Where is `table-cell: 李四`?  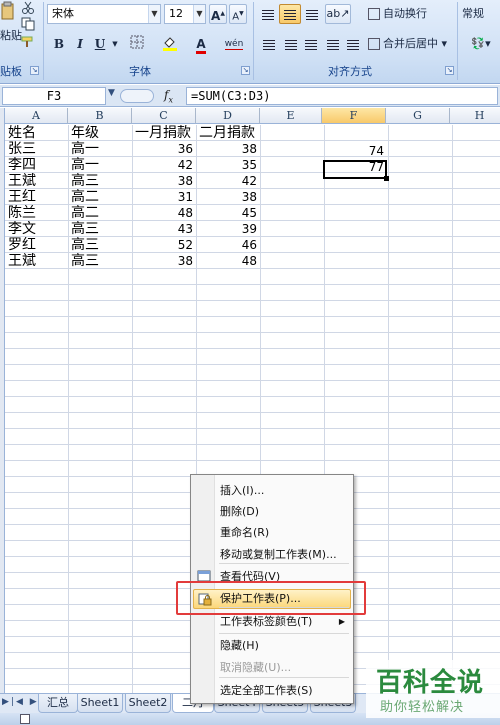
table-cell: 李四 is located at coordinates (36, 165).